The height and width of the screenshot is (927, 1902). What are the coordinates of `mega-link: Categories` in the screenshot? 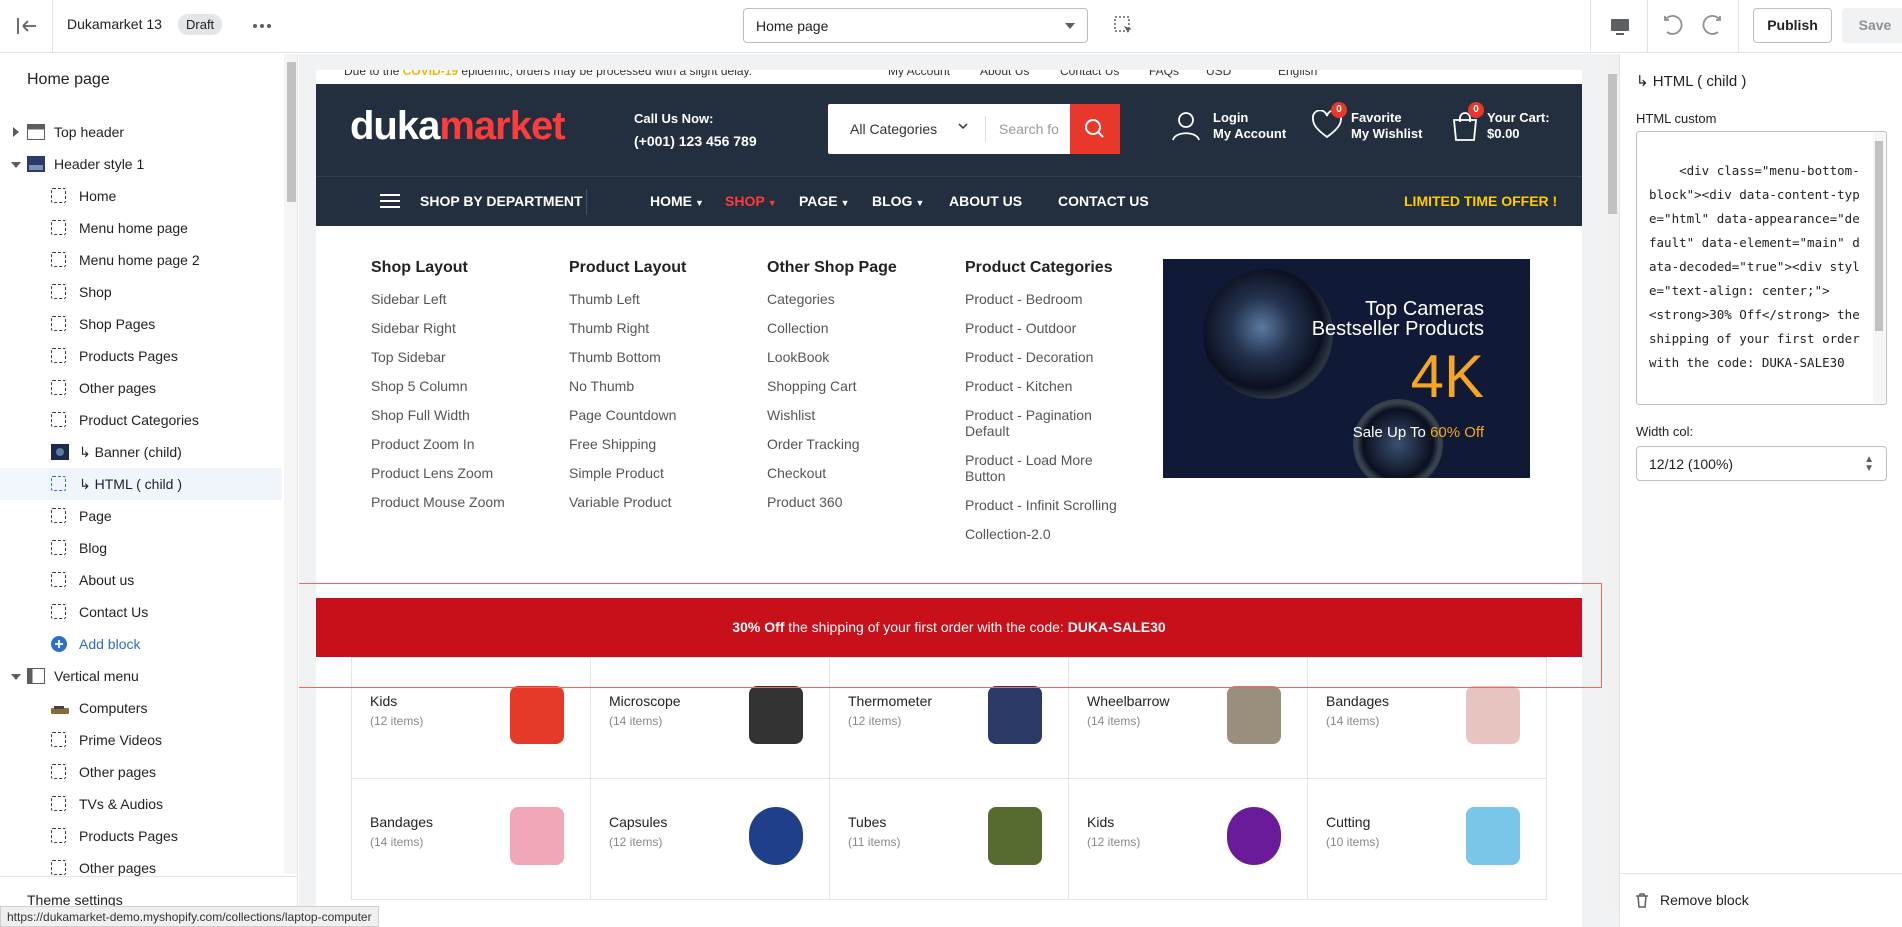 It's located at (854, 299).